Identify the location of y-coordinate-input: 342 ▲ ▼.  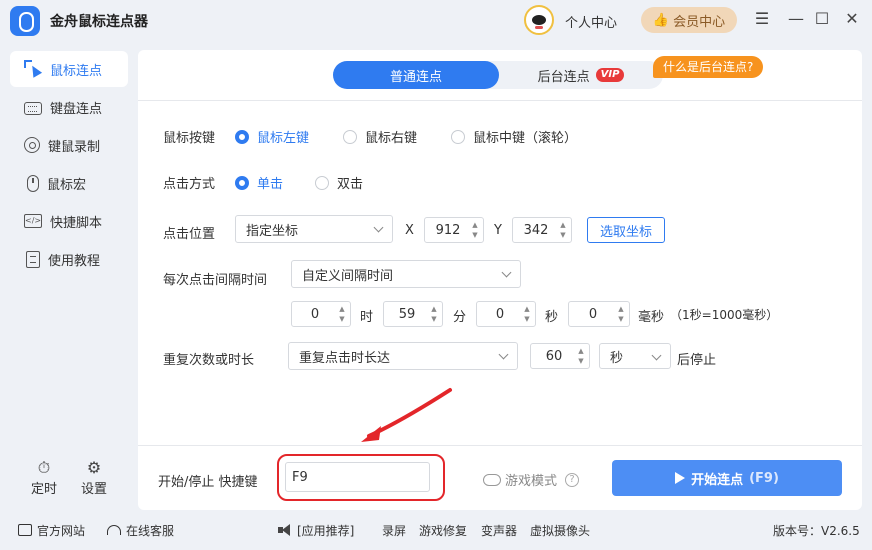
(542, 230).